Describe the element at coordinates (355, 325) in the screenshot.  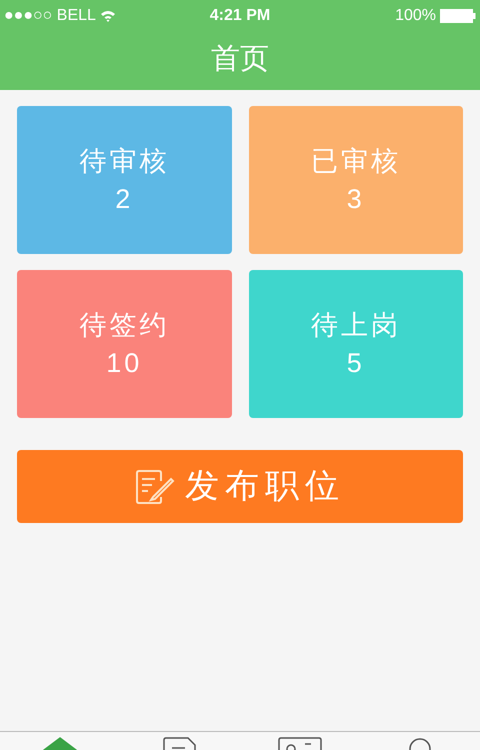
I see `stat-label: 待上岗` at that location.